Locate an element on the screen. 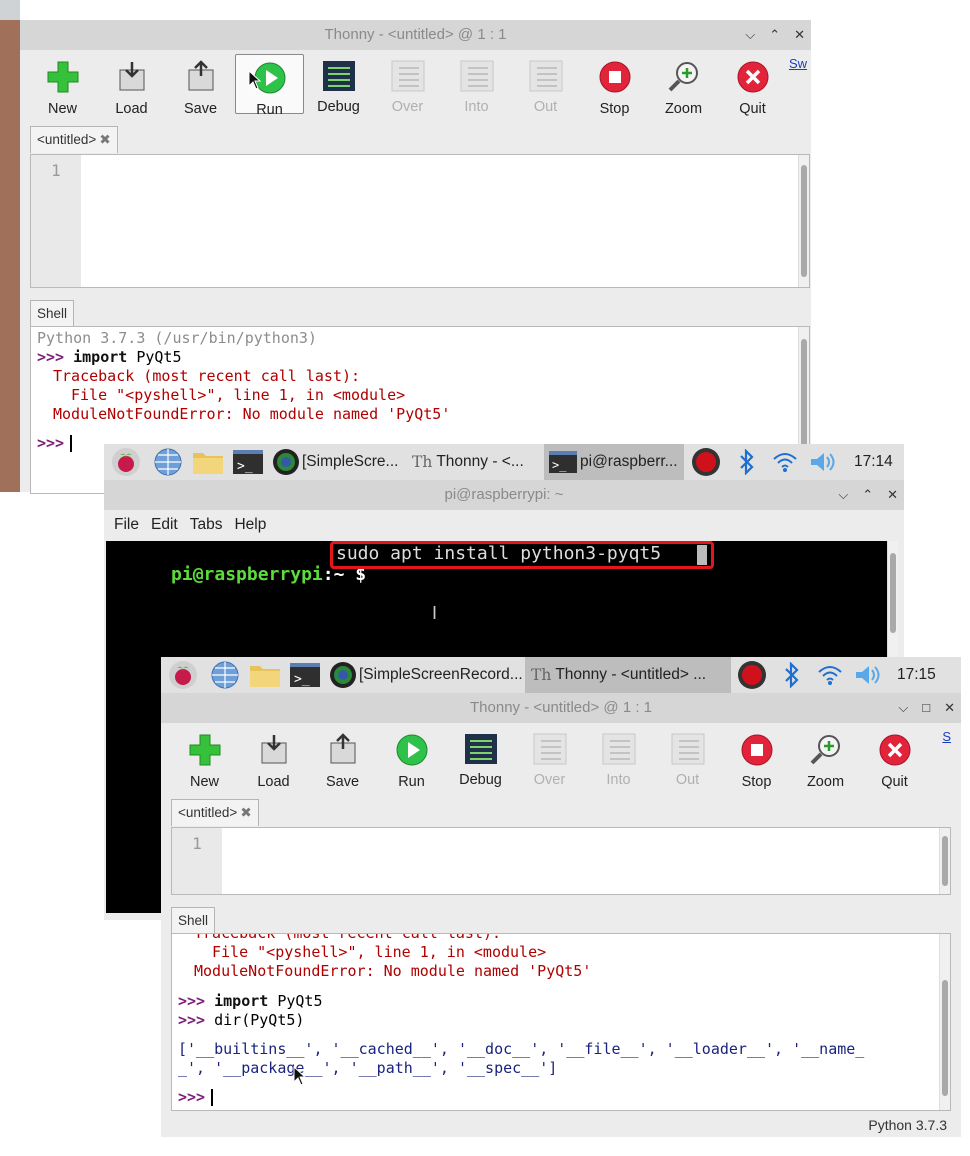  editor-tab-label: <untitled> is located at coordinates (208, 812).